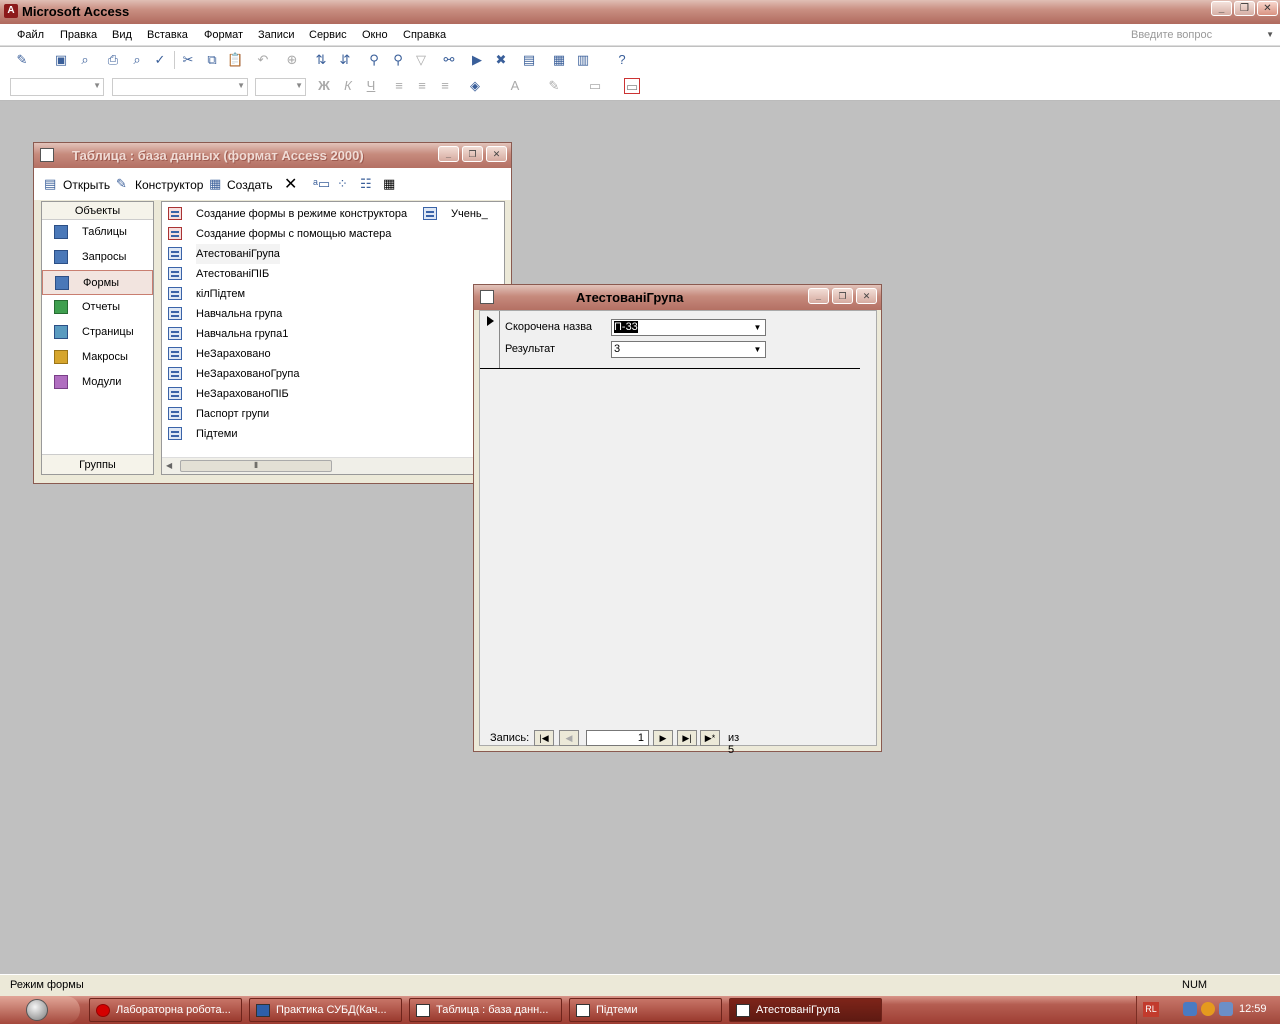 The height and width of the screenshot is (1024, 1280). Describe the element at coordinates (490, 321) in the screenshot. I see `current-record-icon` at that location.